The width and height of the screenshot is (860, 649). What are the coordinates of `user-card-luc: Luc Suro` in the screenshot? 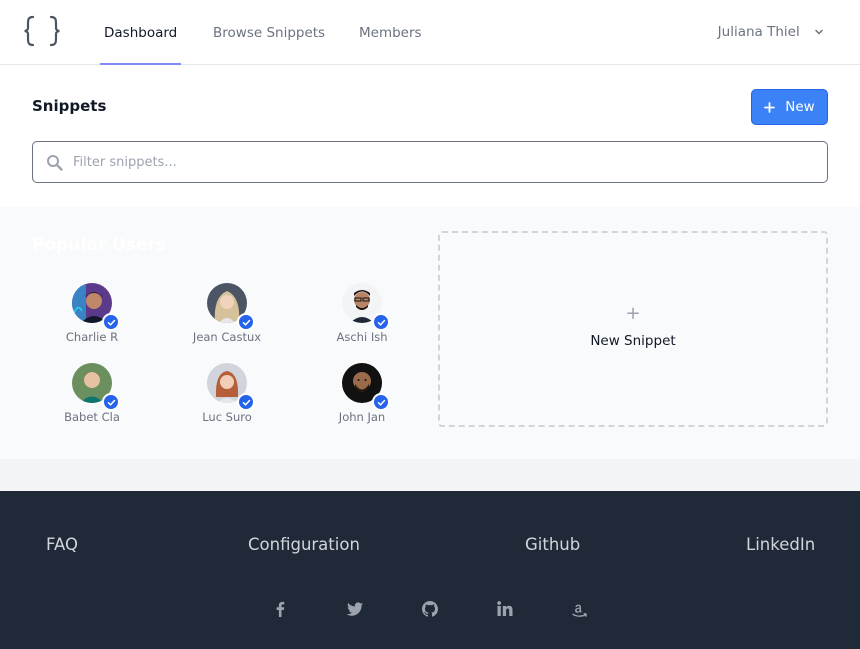 It's located at (227, 393).